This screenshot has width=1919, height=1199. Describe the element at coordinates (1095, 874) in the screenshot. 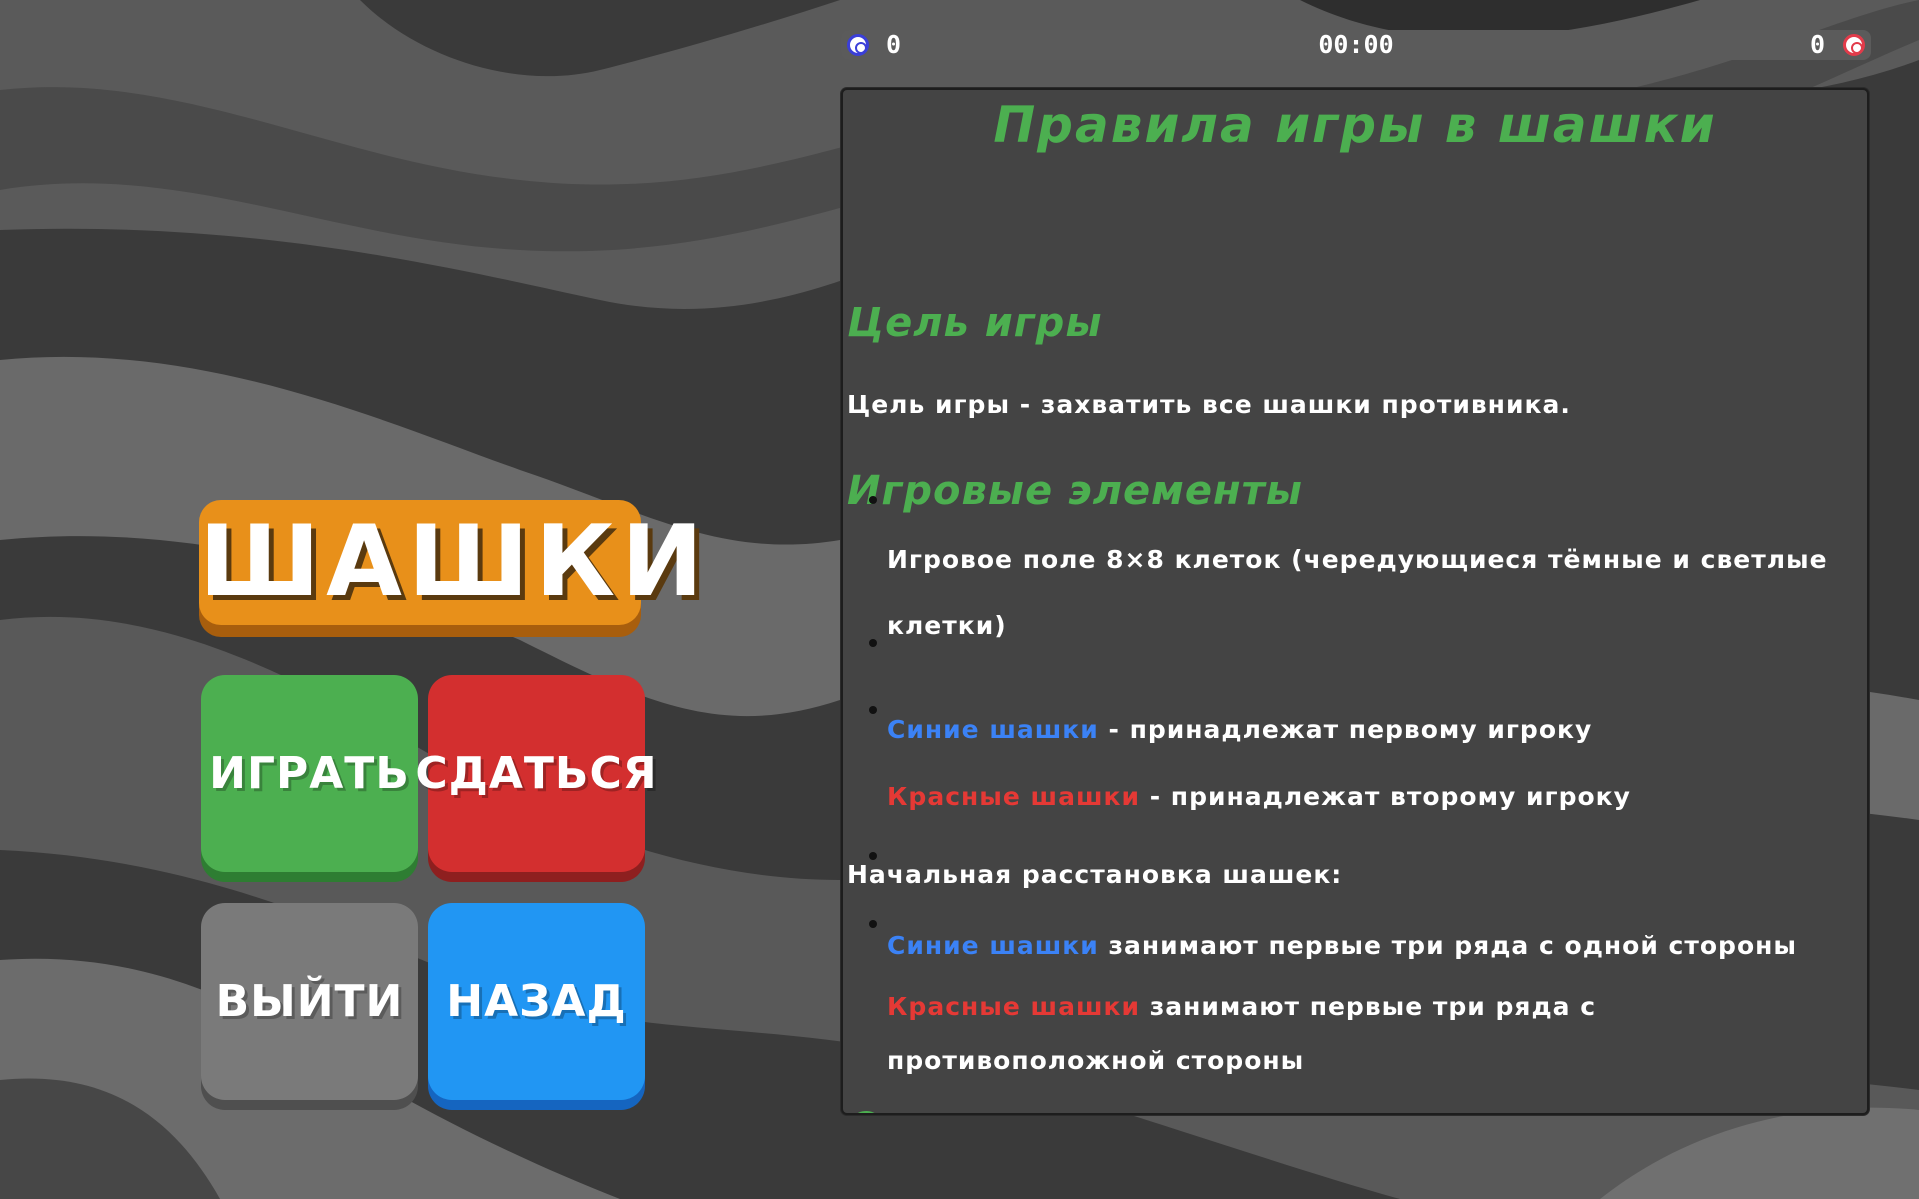

I see `setup-text: Начальная расстановка шашек:` at that location.